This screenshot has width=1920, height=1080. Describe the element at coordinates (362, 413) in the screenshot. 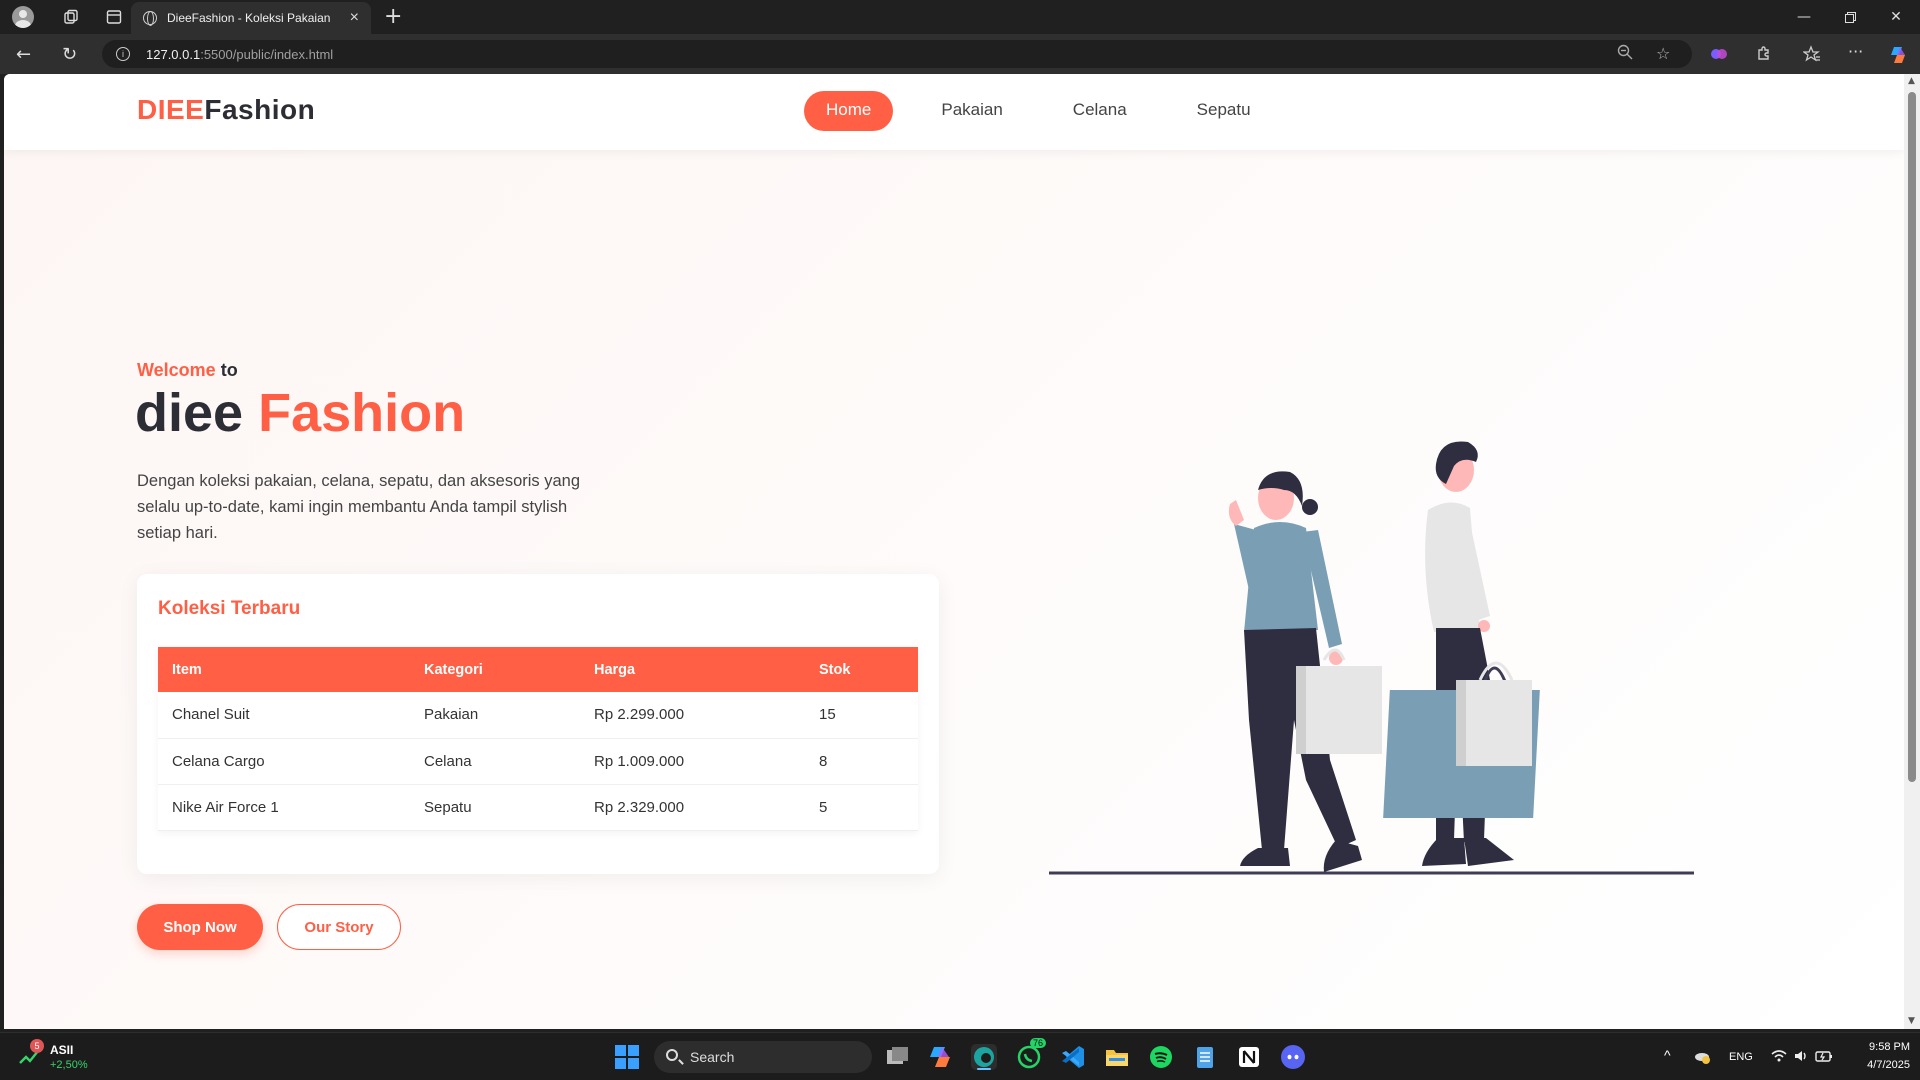

I see `headline-accent: Fashion` at that location.